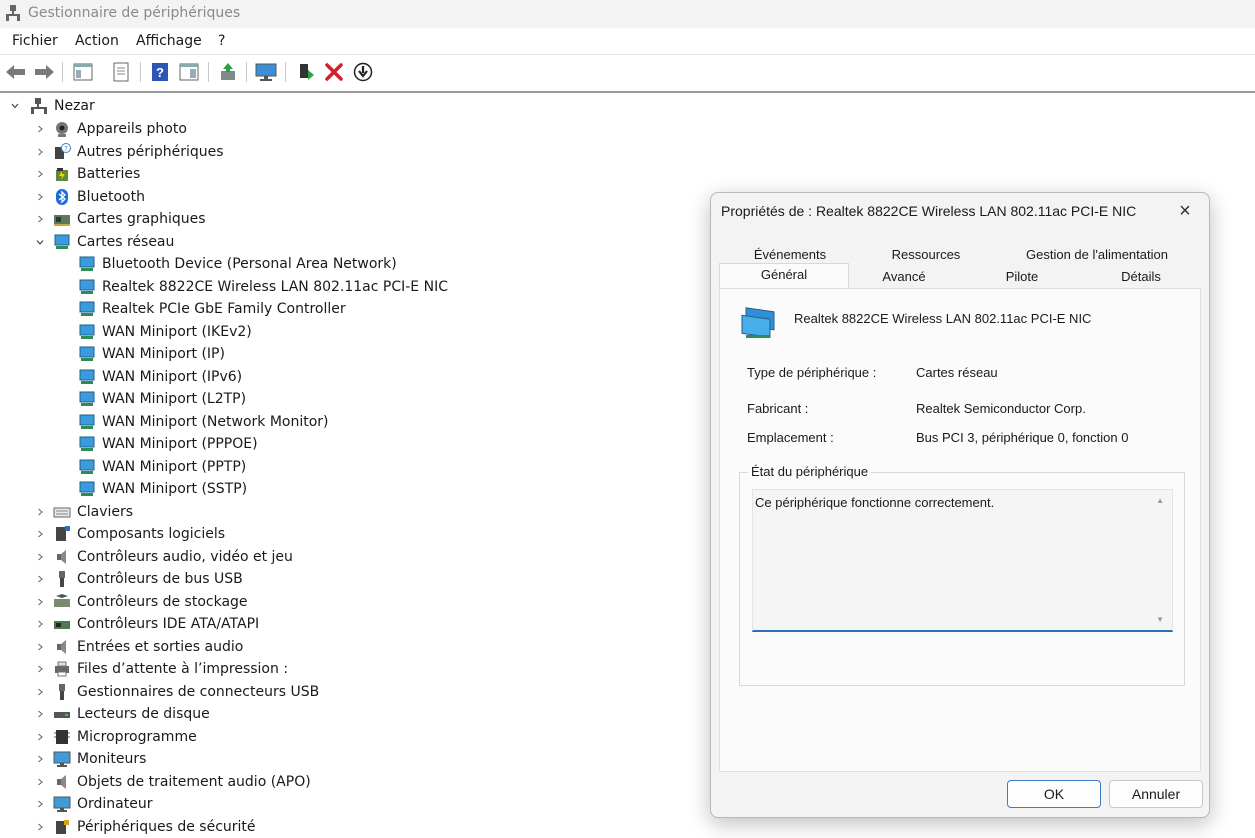 The height and width of the screenshot is (838, 1255). I want to click on tab-avance: Avancé, so click(904, 277).